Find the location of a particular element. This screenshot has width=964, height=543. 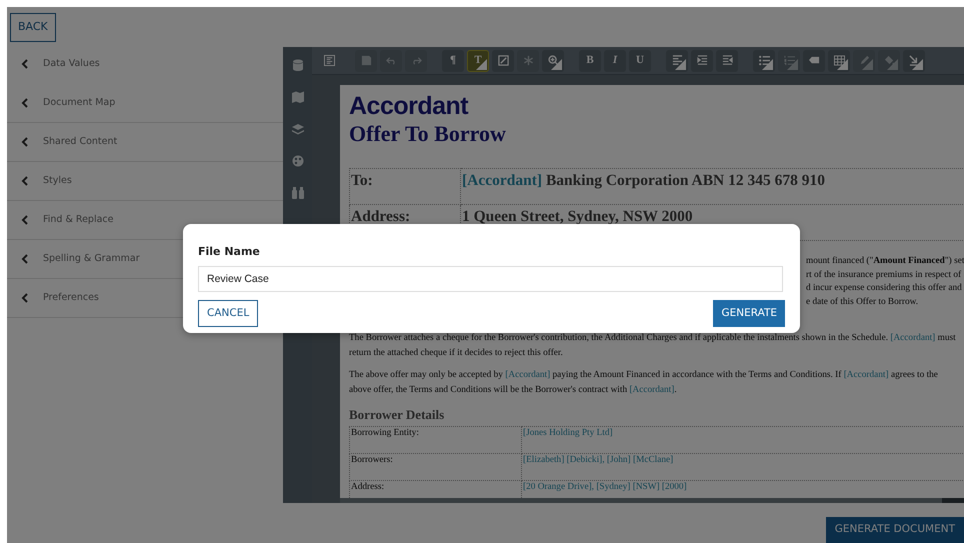

field-label: File Name is located at coordinates (229, 252).